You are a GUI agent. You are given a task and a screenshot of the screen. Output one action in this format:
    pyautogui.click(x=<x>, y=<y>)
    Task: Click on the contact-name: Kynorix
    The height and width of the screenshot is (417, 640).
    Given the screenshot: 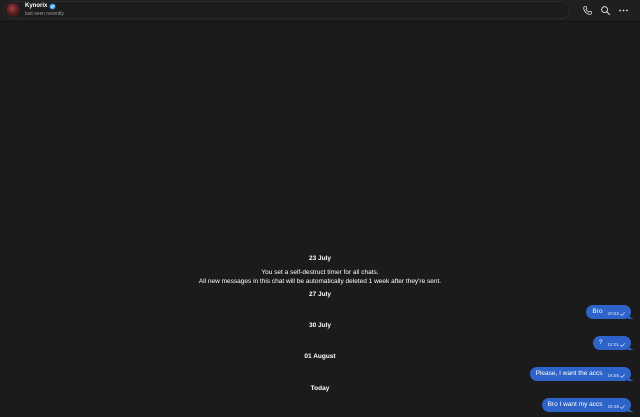 What is the action you would take?
    pyautogui.click(x=40, y=6)
    